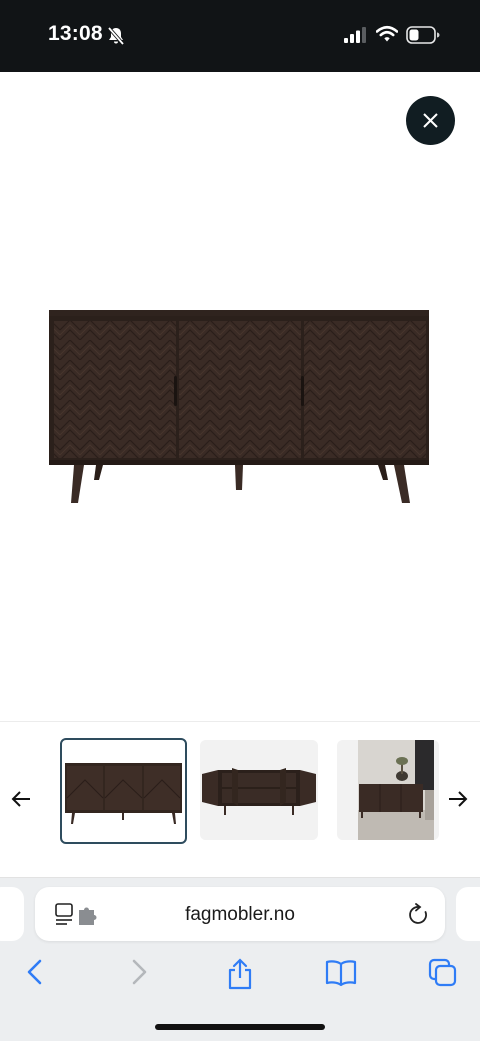  I want to click on previous-tab-card, so click(12, 914).